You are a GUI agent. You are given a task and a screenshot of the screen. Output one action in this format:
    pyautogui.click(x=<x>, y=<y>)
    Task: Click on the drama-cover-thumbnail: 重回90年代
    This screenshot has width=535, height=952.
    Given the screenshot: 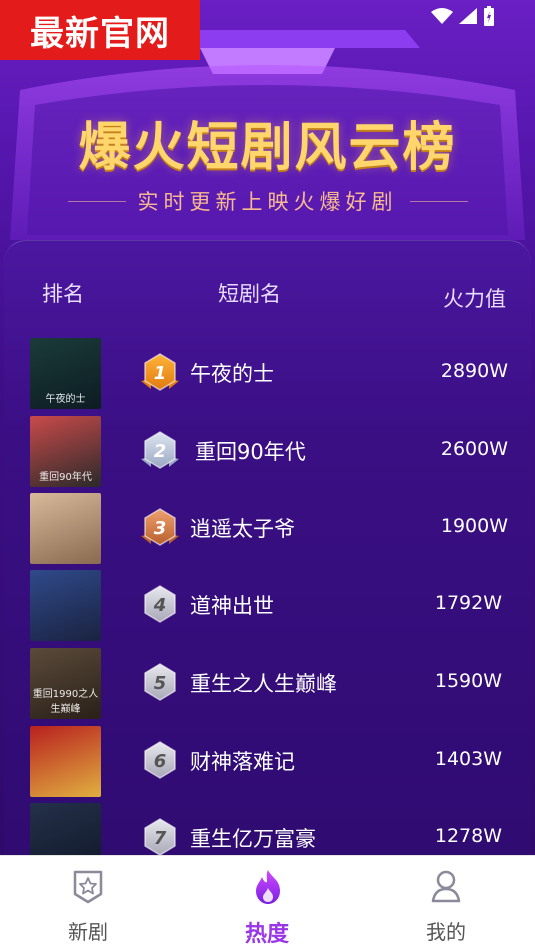 What is the action you would take?
    pyautogui.click(x=65, y=451)
    